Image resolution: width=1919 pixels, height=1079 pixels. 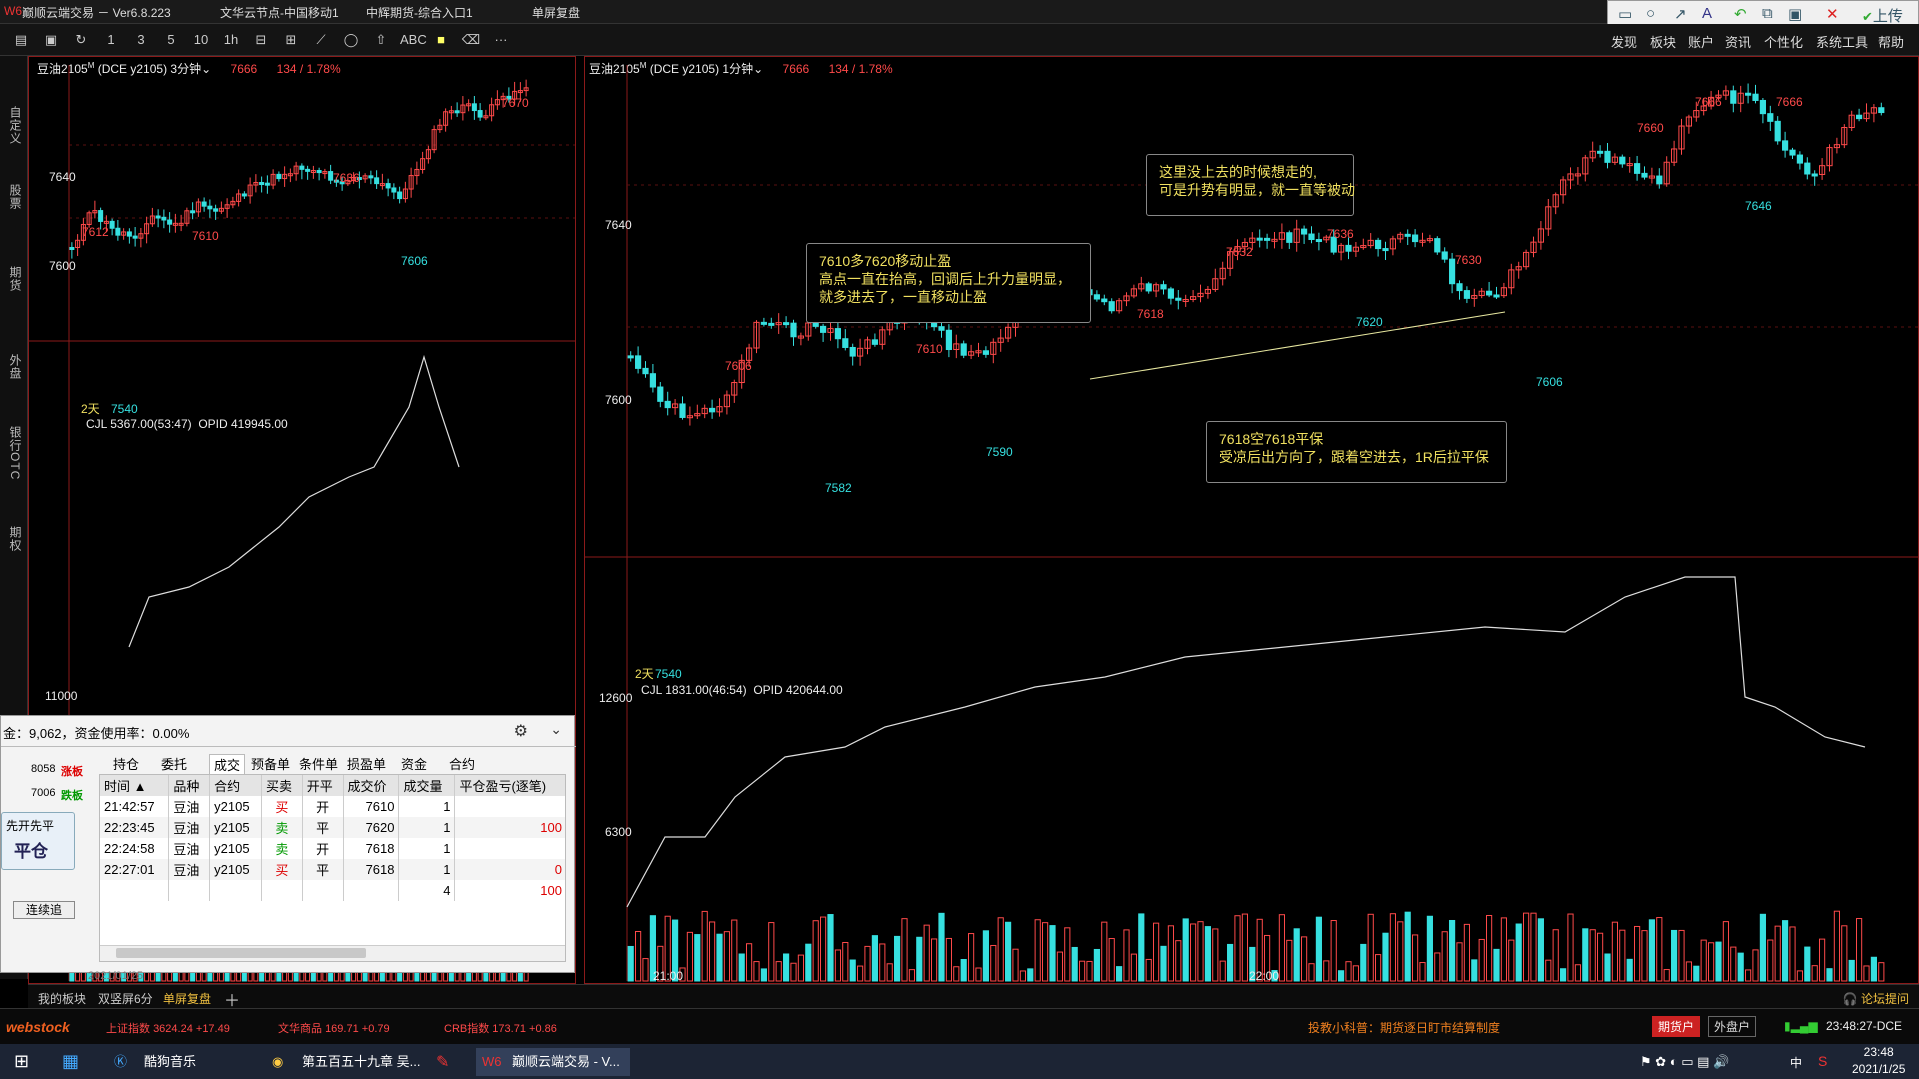 I want to click on split-icon: ⊟, so click(x=261, y=40).